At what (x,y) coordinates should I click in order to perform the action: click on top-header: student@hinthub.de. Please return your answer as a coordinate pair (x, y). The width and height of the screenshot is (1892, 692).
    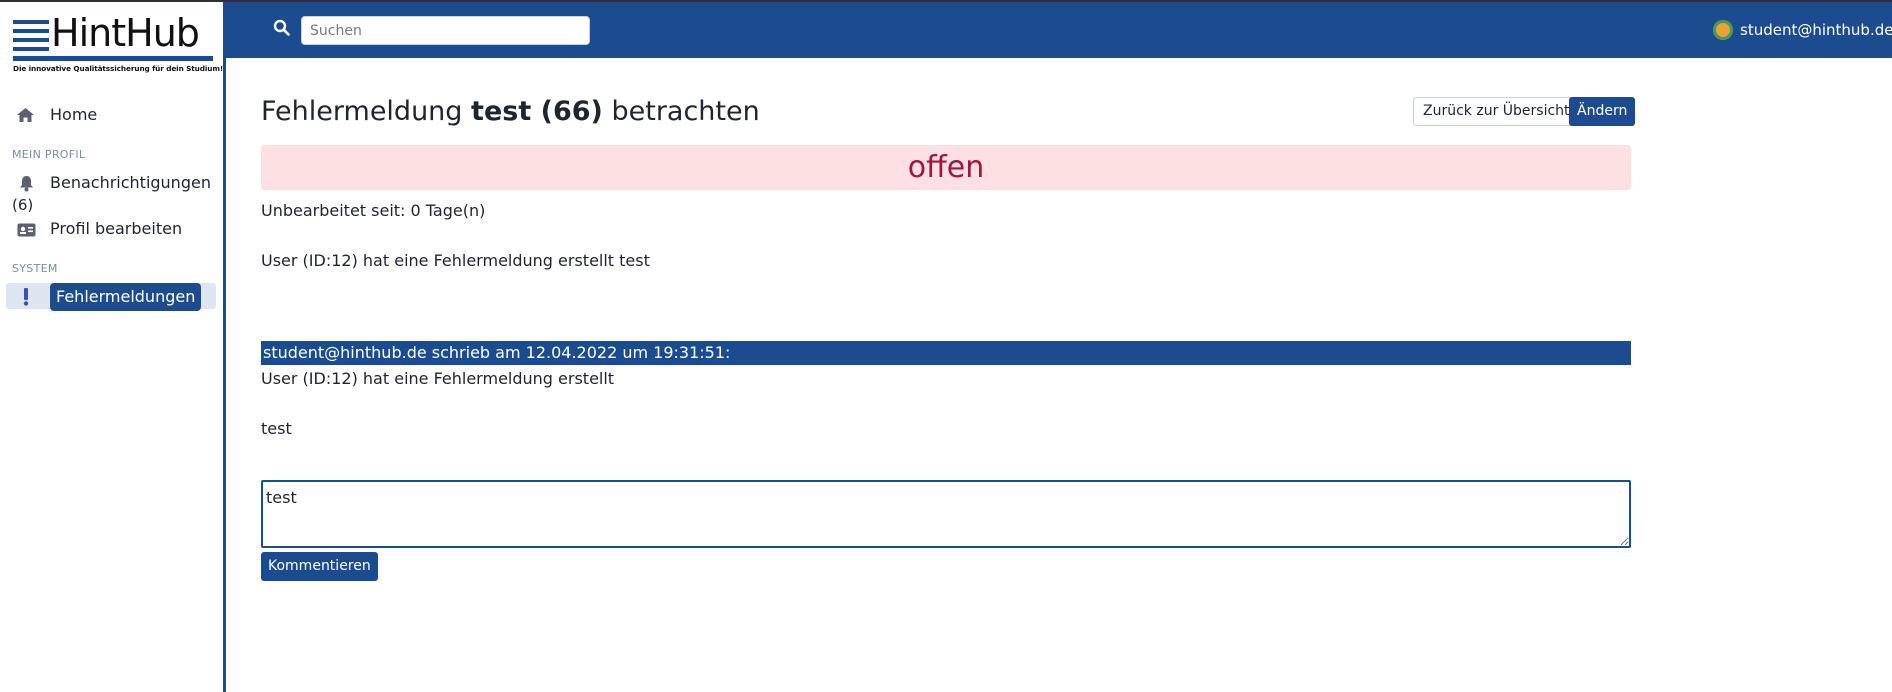
    Looking at the image, I should click on (1059, 30).